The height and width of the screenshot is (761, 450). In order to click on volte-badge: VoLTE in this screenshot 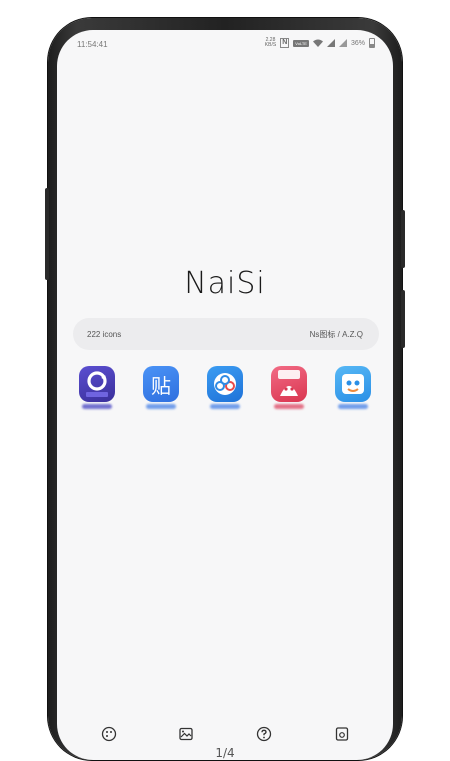, I will do `click(301, 43)`.